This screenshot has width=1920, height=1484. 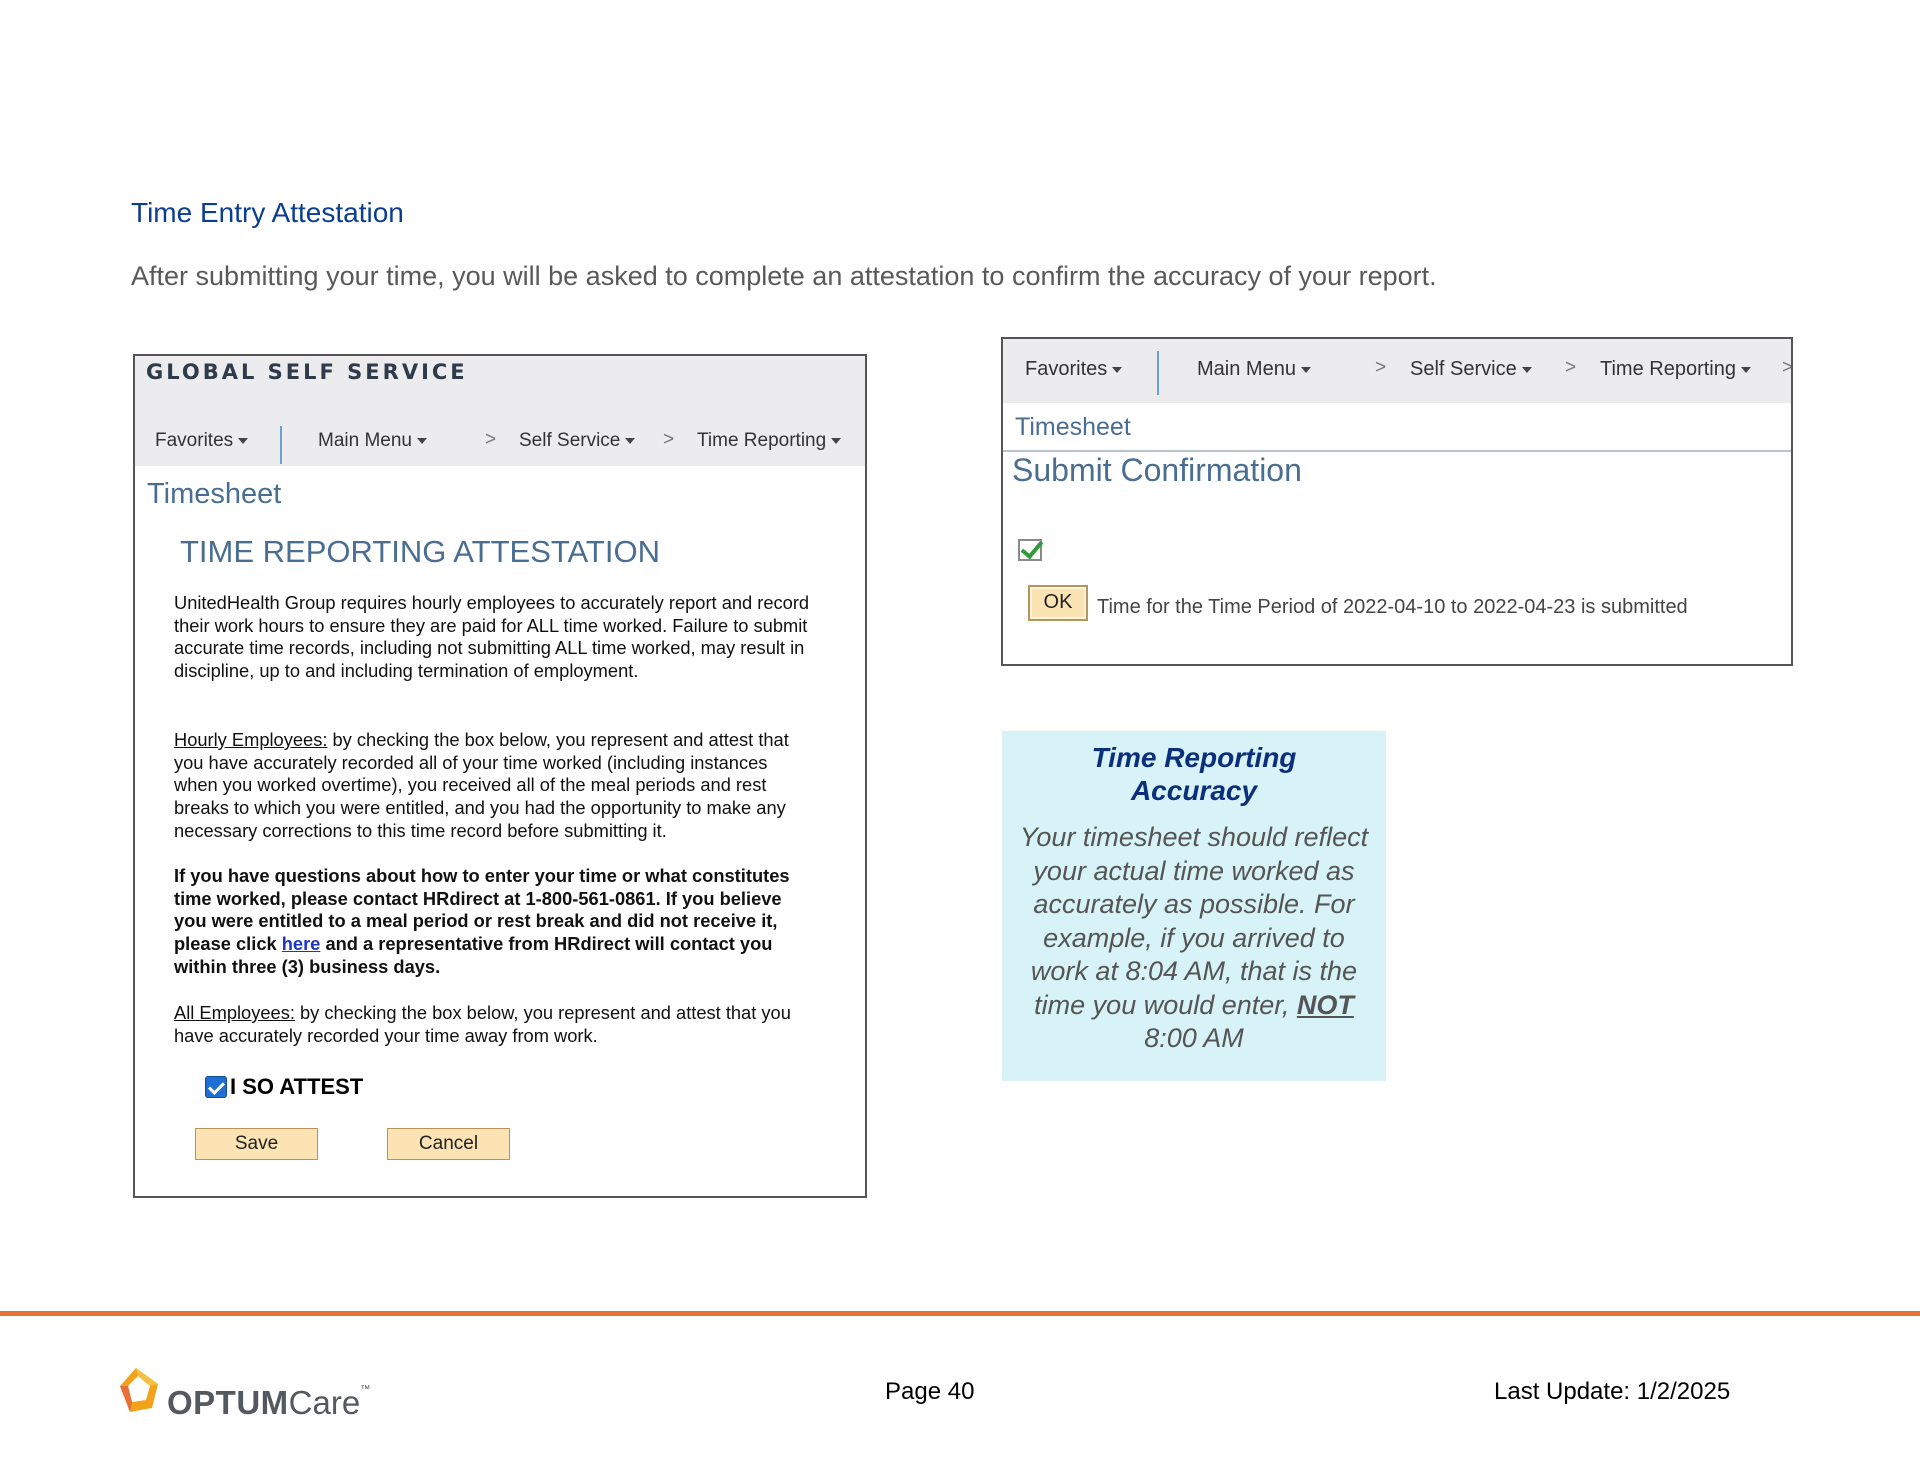 I want to click on banner-title: GLOBAL SELF SERVICE, so click(x=307, y=372).